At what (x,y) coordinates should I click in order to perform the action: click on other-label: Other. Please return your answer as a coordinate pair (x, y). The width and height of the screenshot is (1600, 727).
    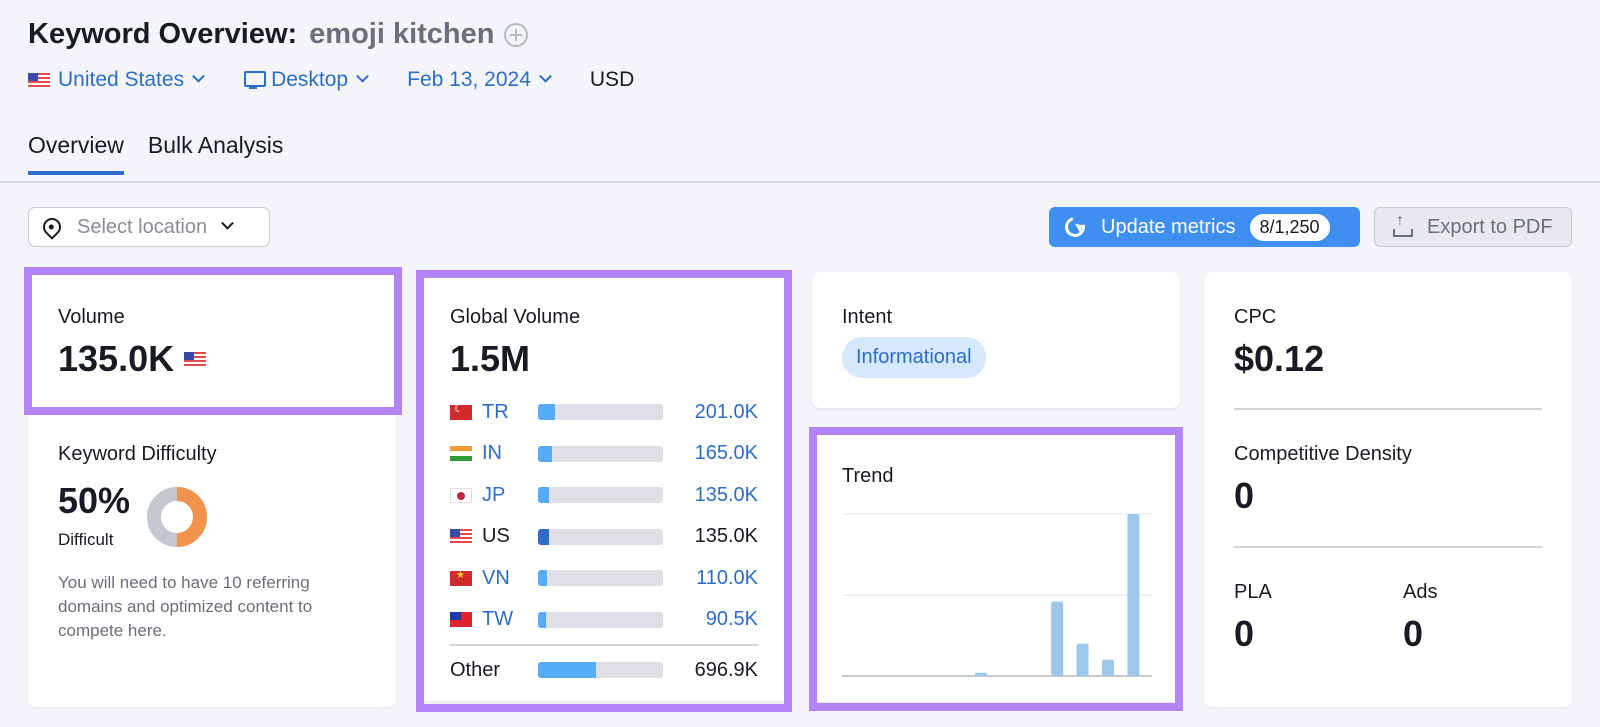
    Looking at the image, I should click on (475, 669).